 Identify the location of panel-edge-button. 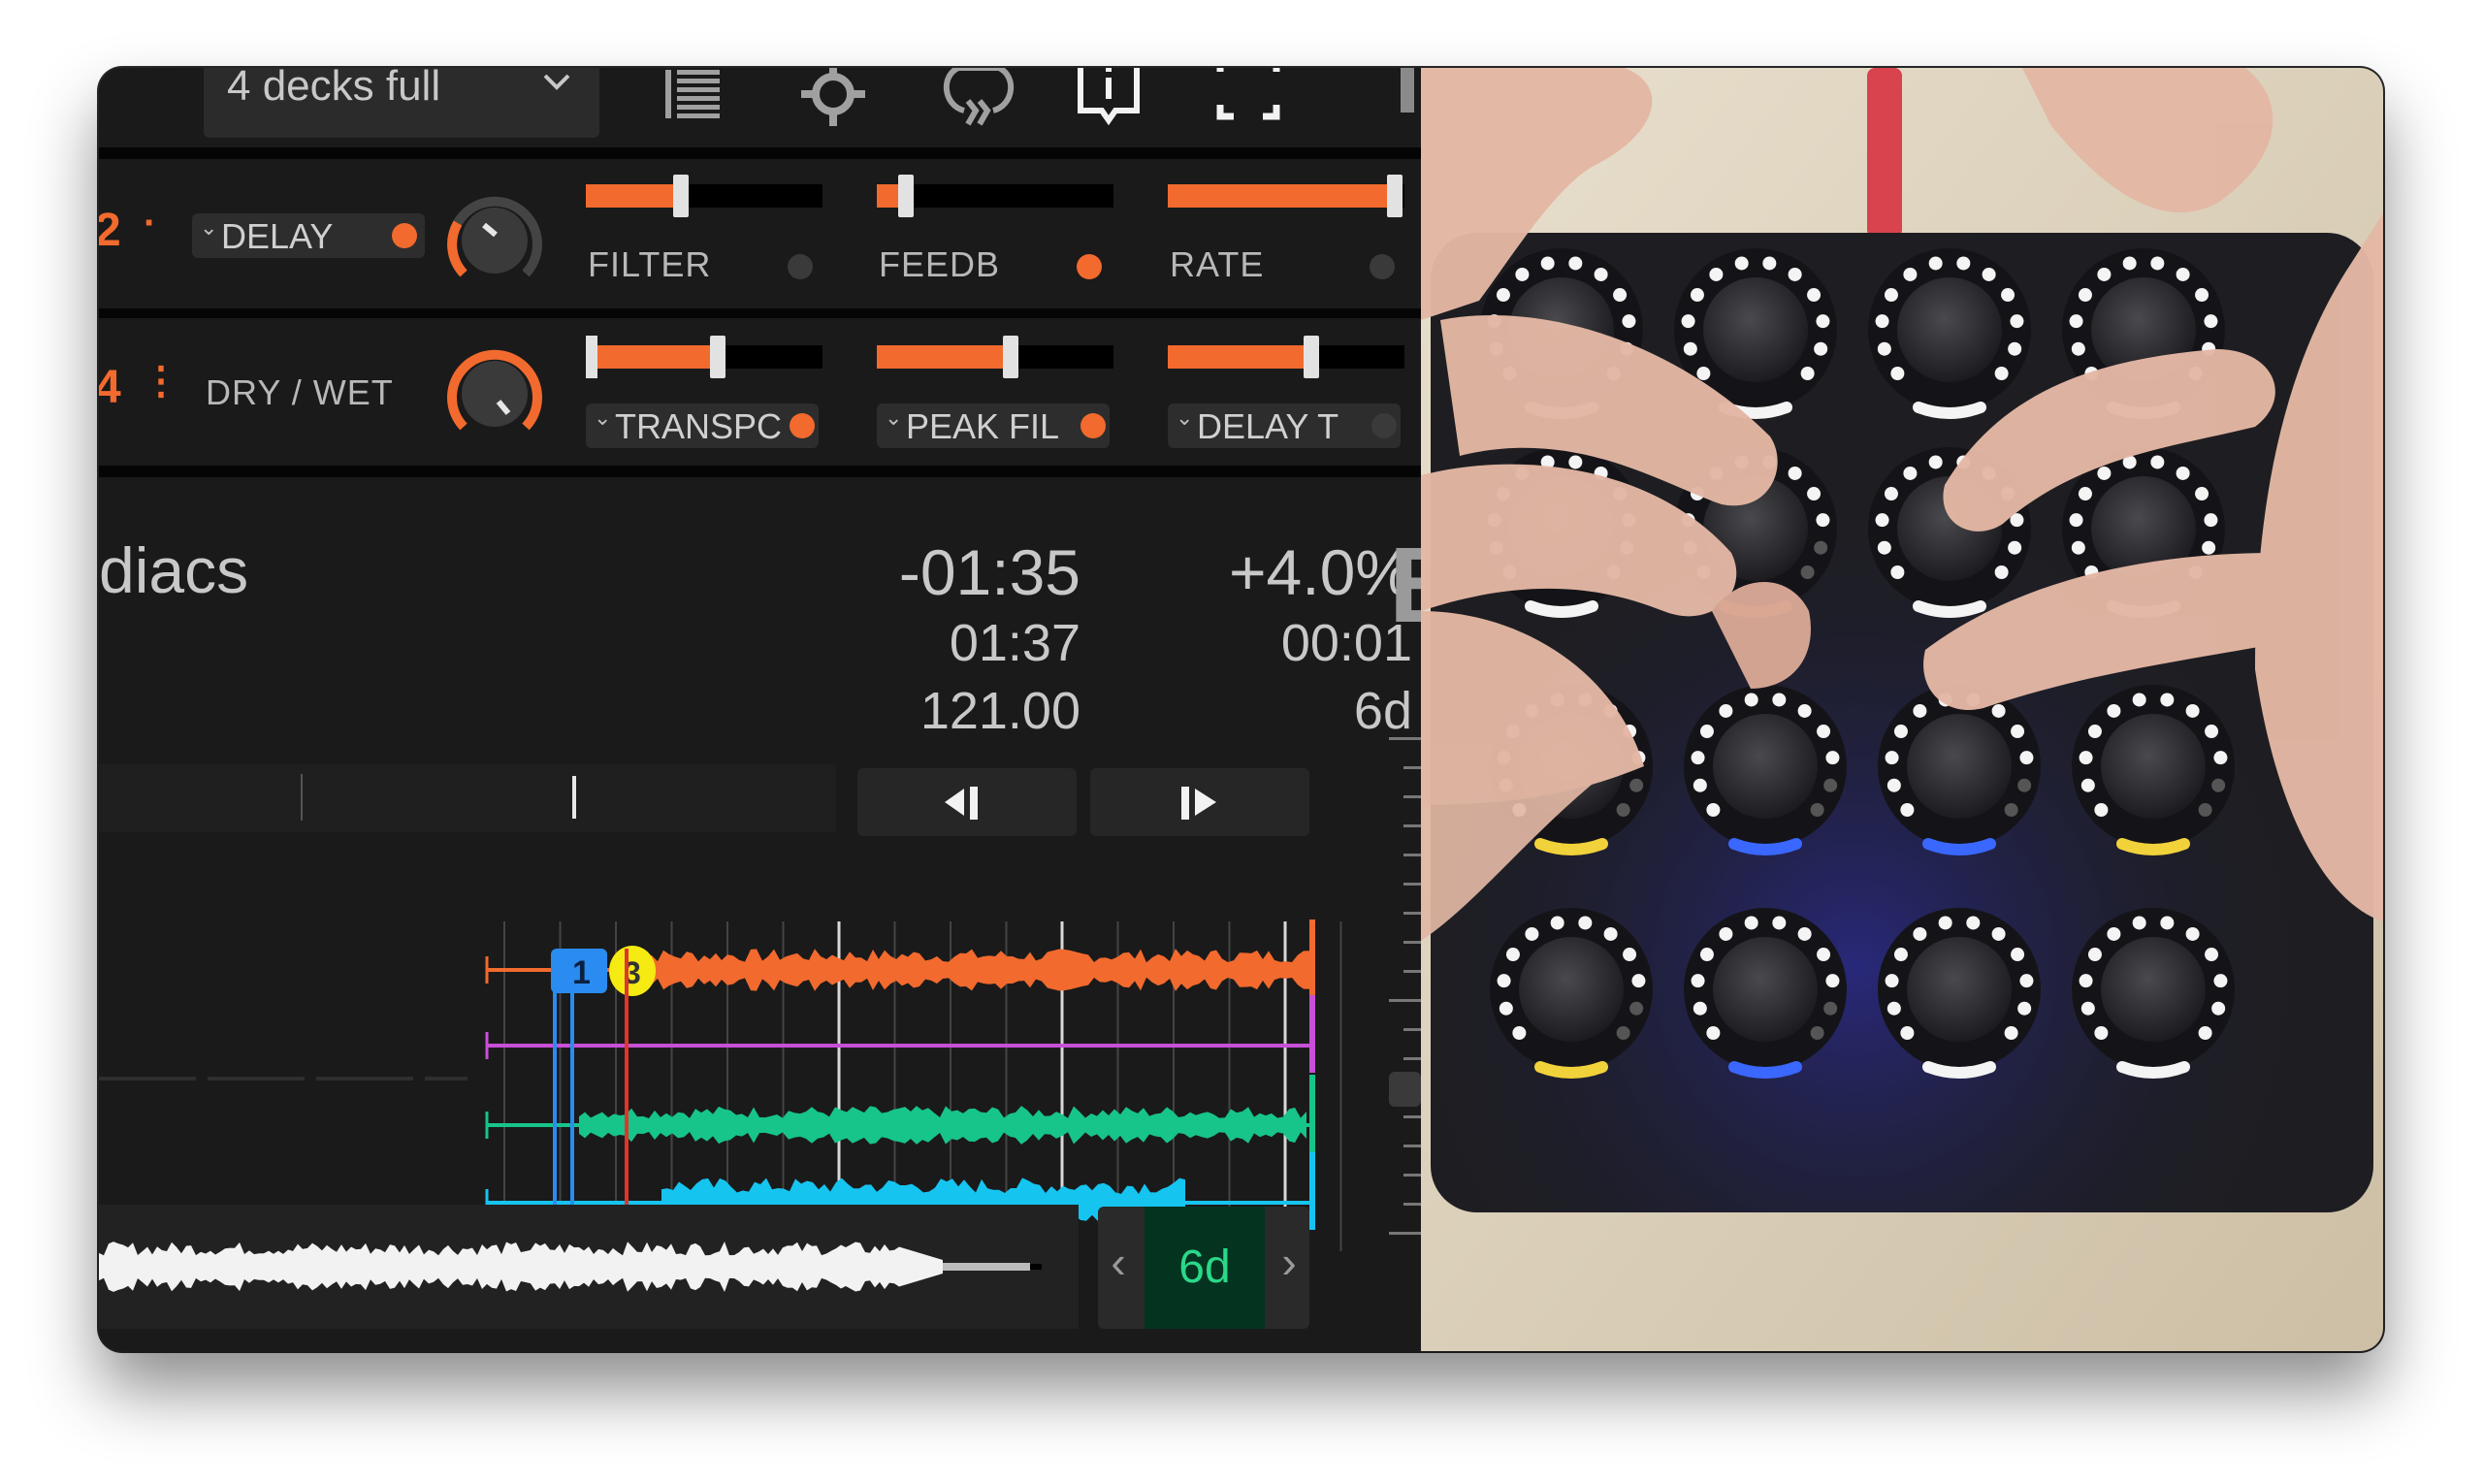
(1408, 90).